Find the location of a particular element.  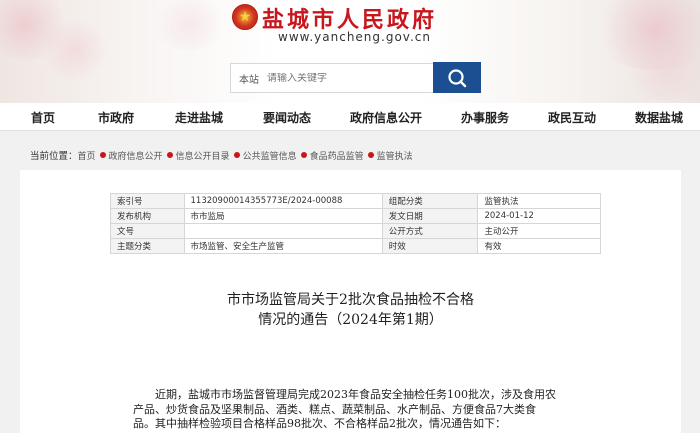

breadcrumb-item: 公共监管信息 is located at coordinates (270, 155).